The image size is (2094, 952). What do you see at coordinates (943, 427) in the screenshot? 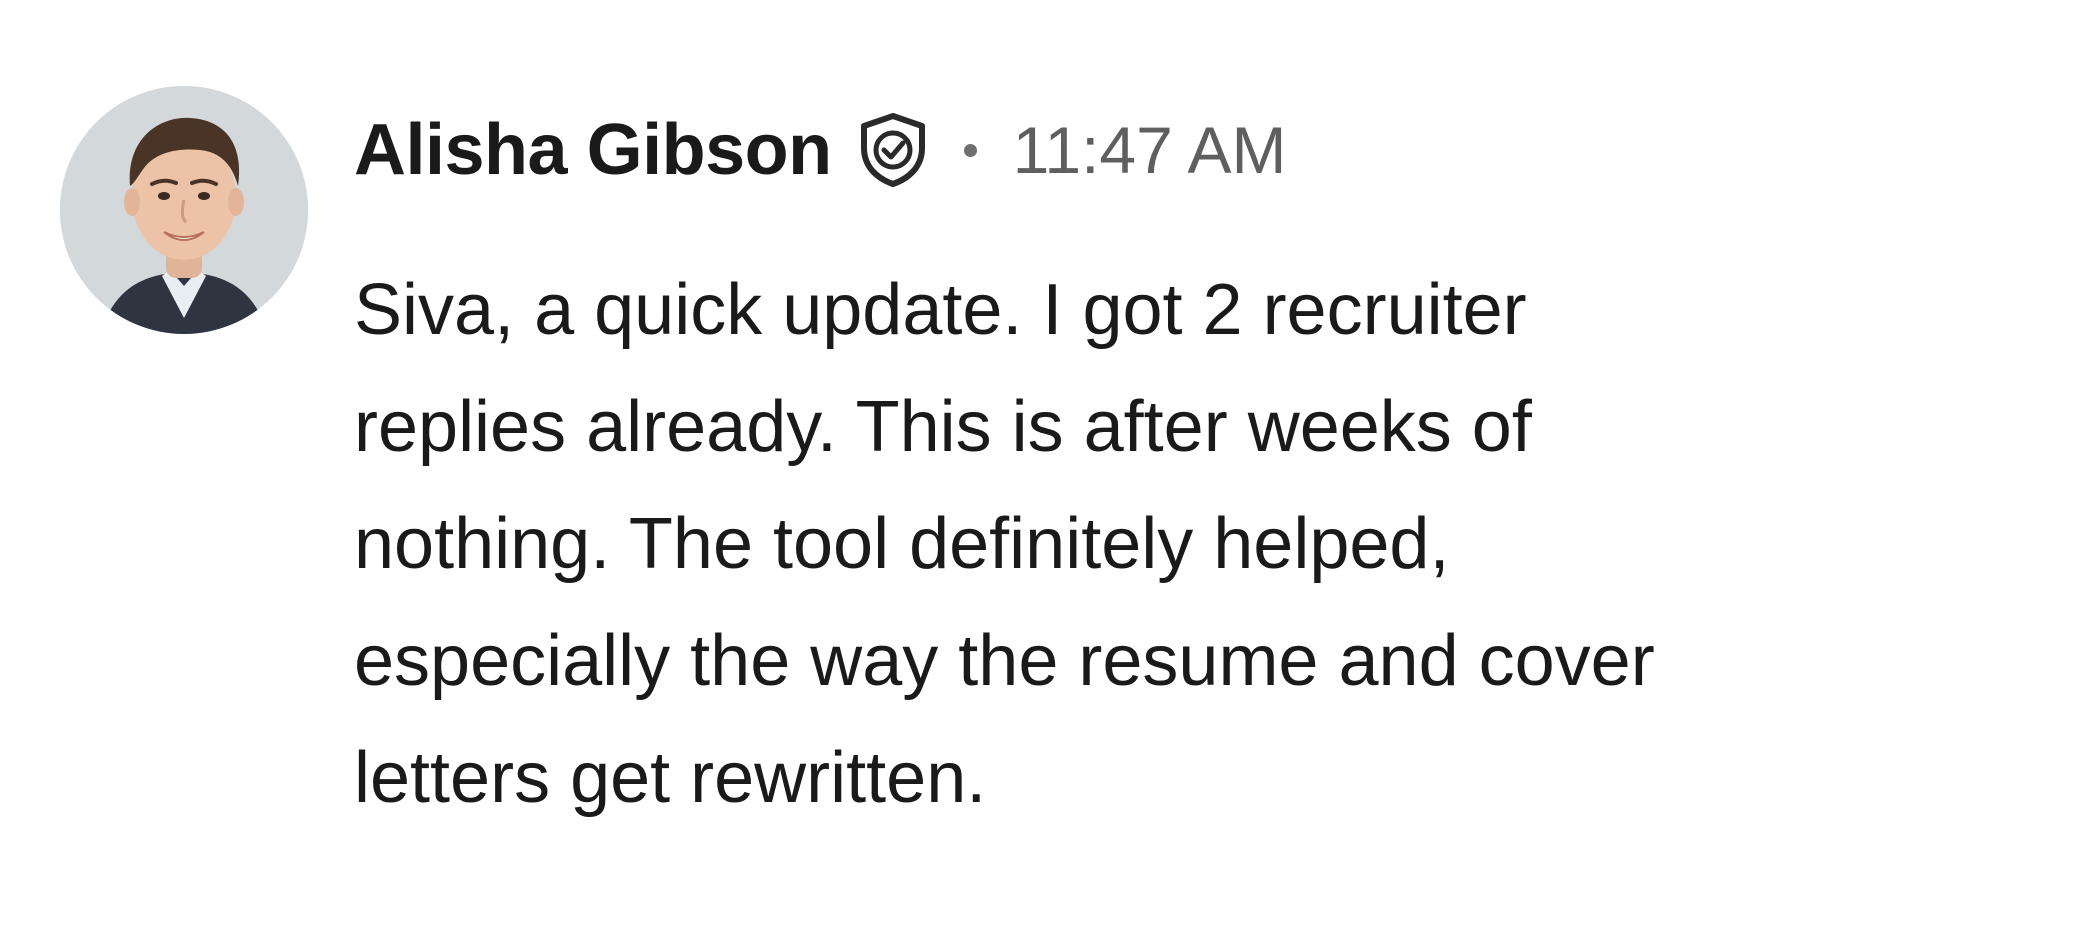
I see `message-body-line: replies already. This is after weeks of` at bounding box center [943, 427].